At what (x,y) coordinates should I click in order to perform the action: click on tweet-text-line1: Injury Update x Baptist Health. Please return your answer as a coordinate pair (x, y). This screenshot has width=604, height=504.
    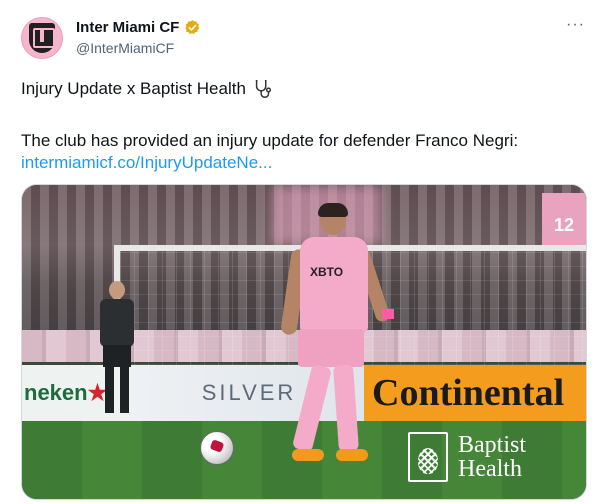
    Looking at the image, I should click on (133, 88).